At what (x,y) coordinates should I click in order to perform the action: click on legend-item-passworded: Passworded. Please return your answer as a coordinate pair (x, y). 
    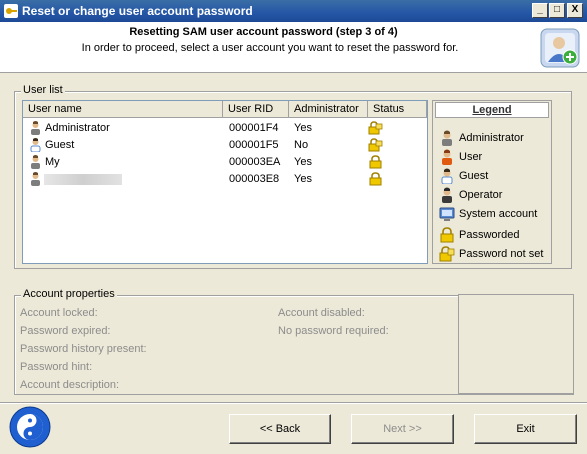
    Looking at the image, I should click on (494, 235).